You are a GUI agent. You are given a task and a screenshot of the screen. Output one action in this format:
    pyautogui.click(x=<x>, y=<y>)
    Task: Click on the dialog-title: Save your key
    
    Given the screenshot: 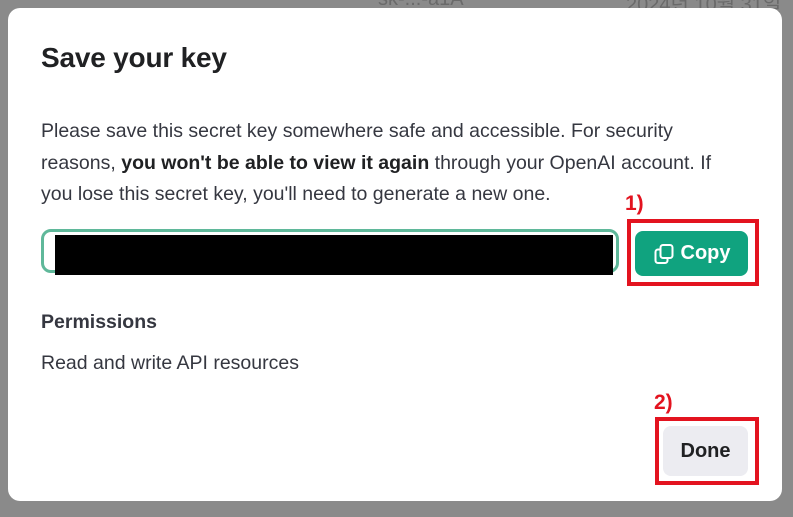 What is the action you would take?
    pyautogui.click(x=134, y=57)
    